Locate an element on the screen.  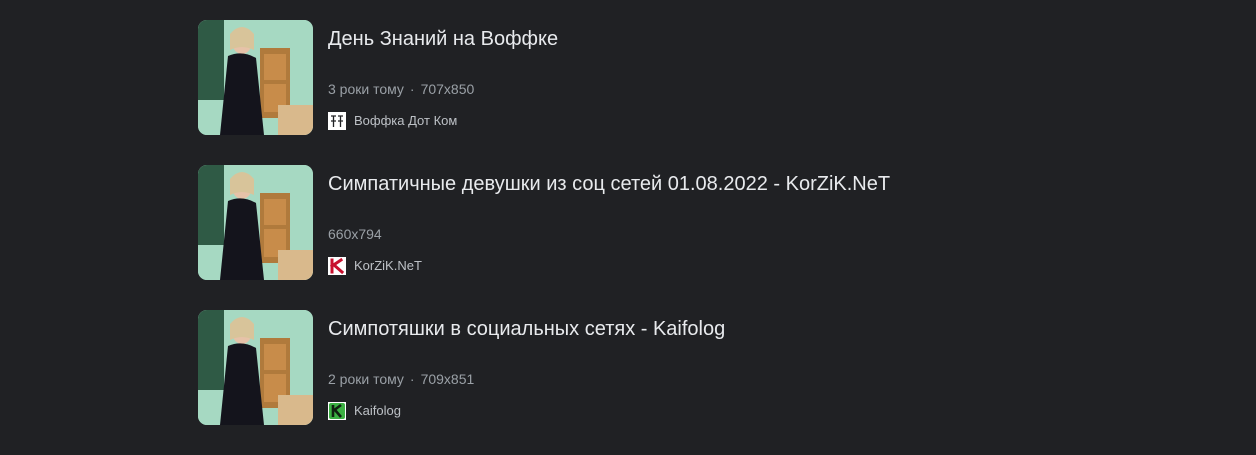
result-age: 2 роки тому is located at coordinates (366, 379).